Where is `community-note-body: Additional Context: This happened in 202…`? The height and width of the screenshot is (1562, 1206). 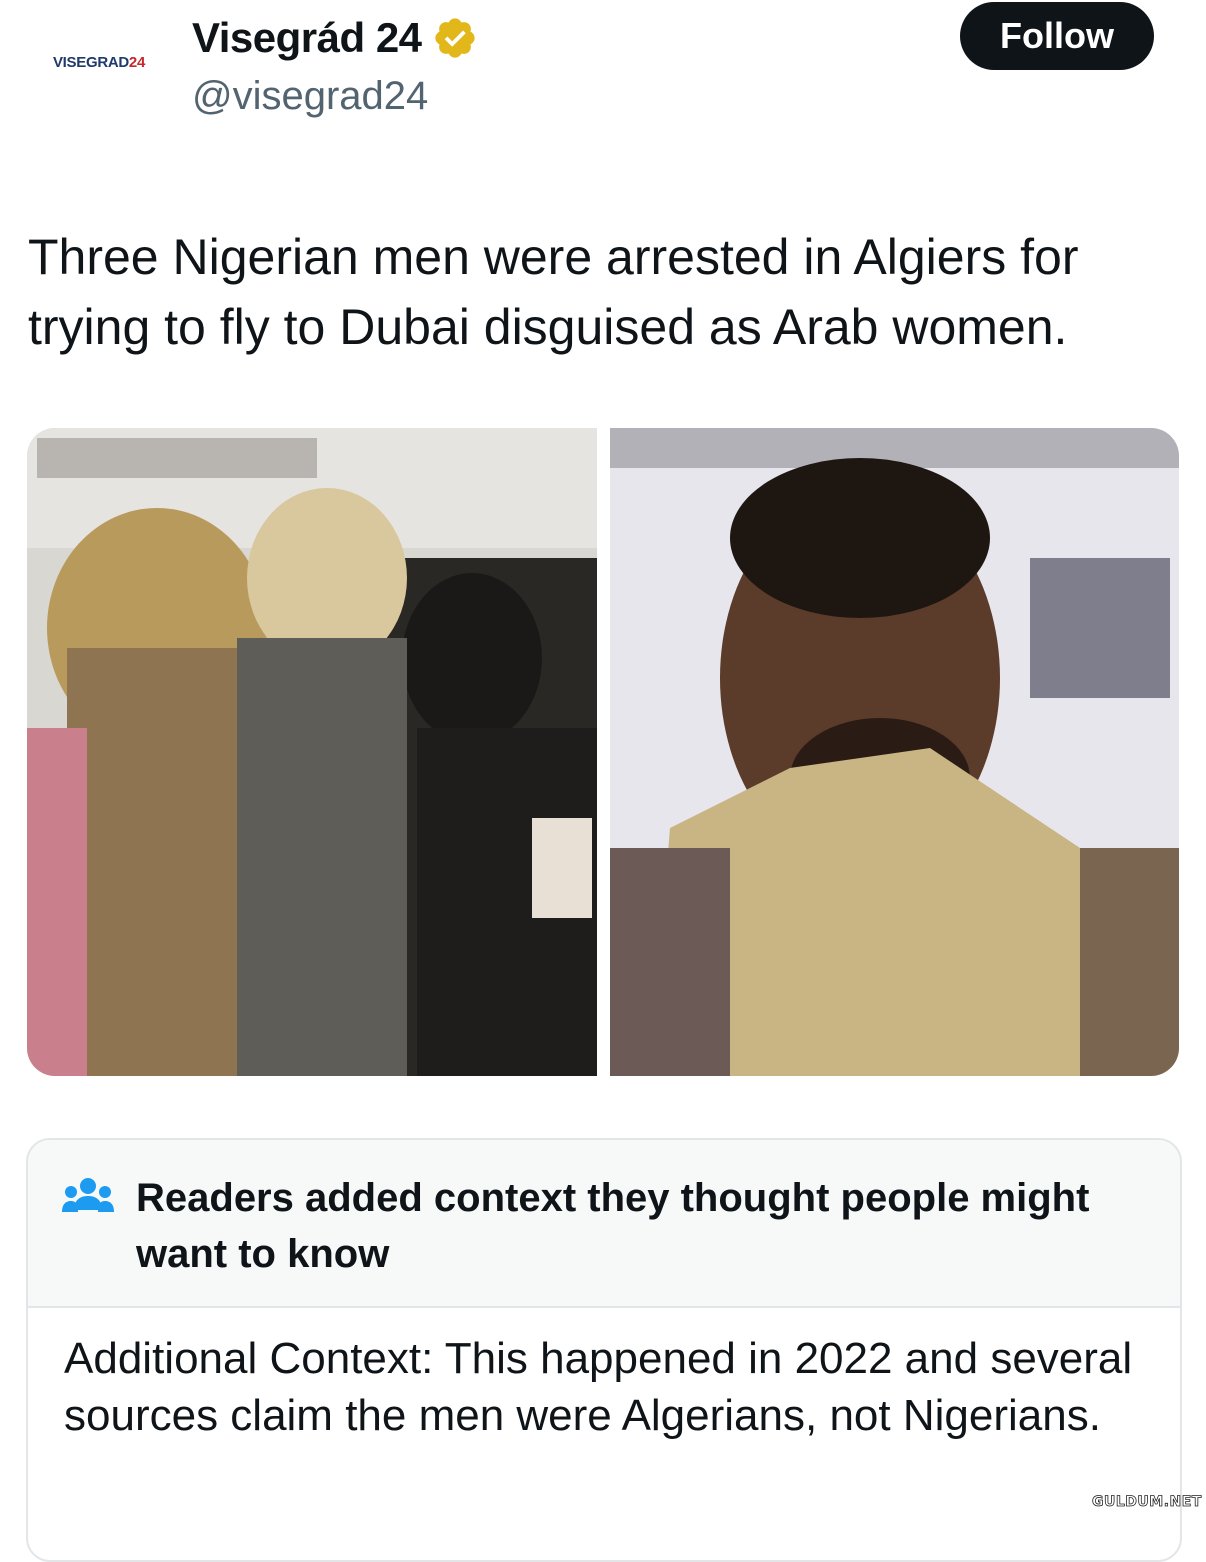 community-note-body: Additional Context: This happened in 202… is located at coordinates (598, 1387).